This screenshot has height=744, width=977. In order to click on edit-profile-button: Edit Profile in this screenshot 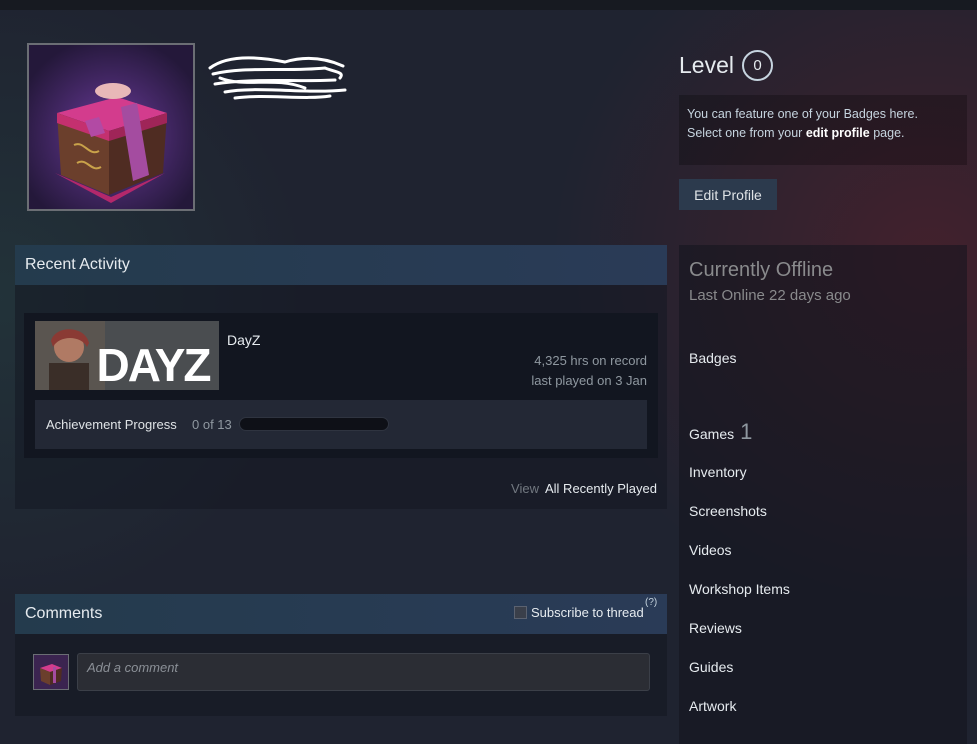, I will do `click(728, 194)`.